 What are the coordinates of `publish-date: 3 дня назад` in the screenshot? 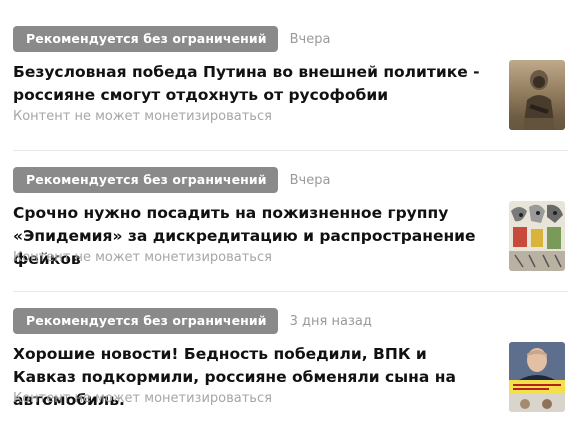 It's located at (330, 321).